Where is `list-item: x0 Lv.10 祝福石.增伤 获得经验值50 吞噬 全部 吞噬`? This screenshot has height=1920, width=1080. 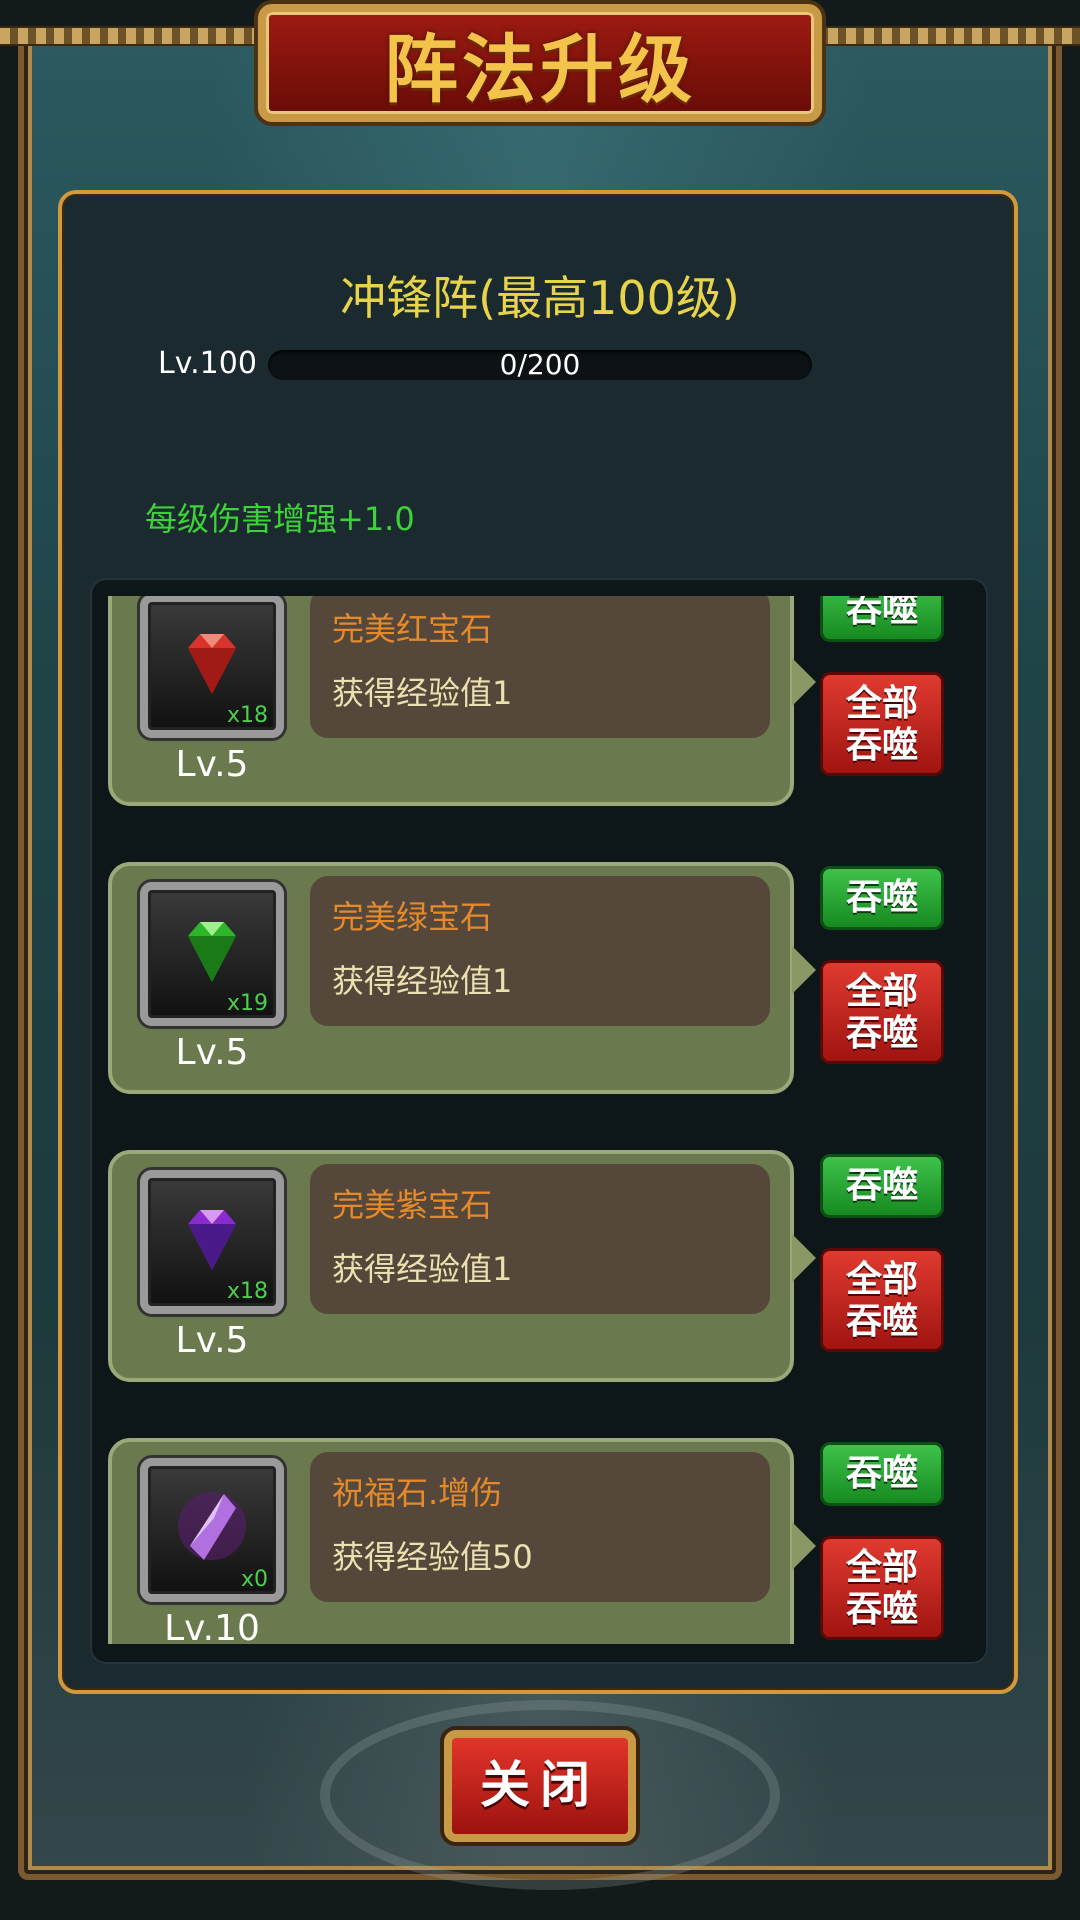
list-item: x0 Lv.10 祝福石.增伤 获得经验值50 吞噬 全部 吞噬 is located at coordinates (540, 1541).